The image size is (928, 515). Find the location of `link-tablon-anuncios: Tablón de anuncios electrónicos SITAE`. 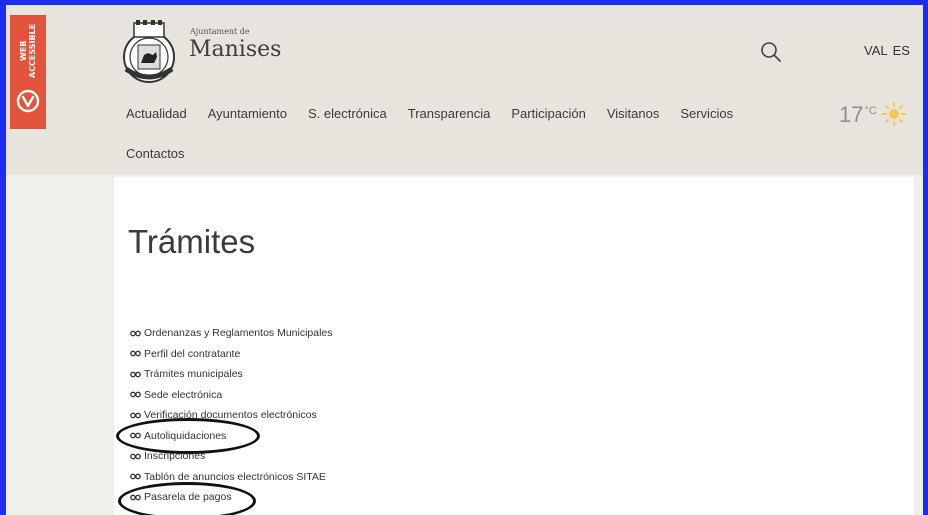

link-tablon-anuncios: Tablón de anuncios electrónicos SITAE is located at coordinates (231, 477).